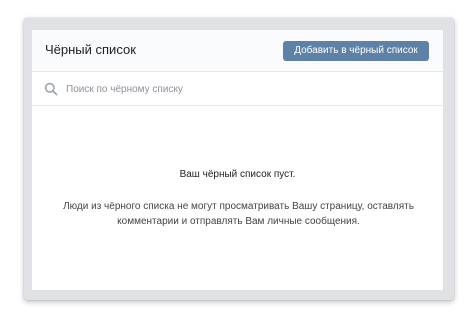 The width and height of the screenshot is (474, 318). I want to click on search-bar, so click(237, 89).